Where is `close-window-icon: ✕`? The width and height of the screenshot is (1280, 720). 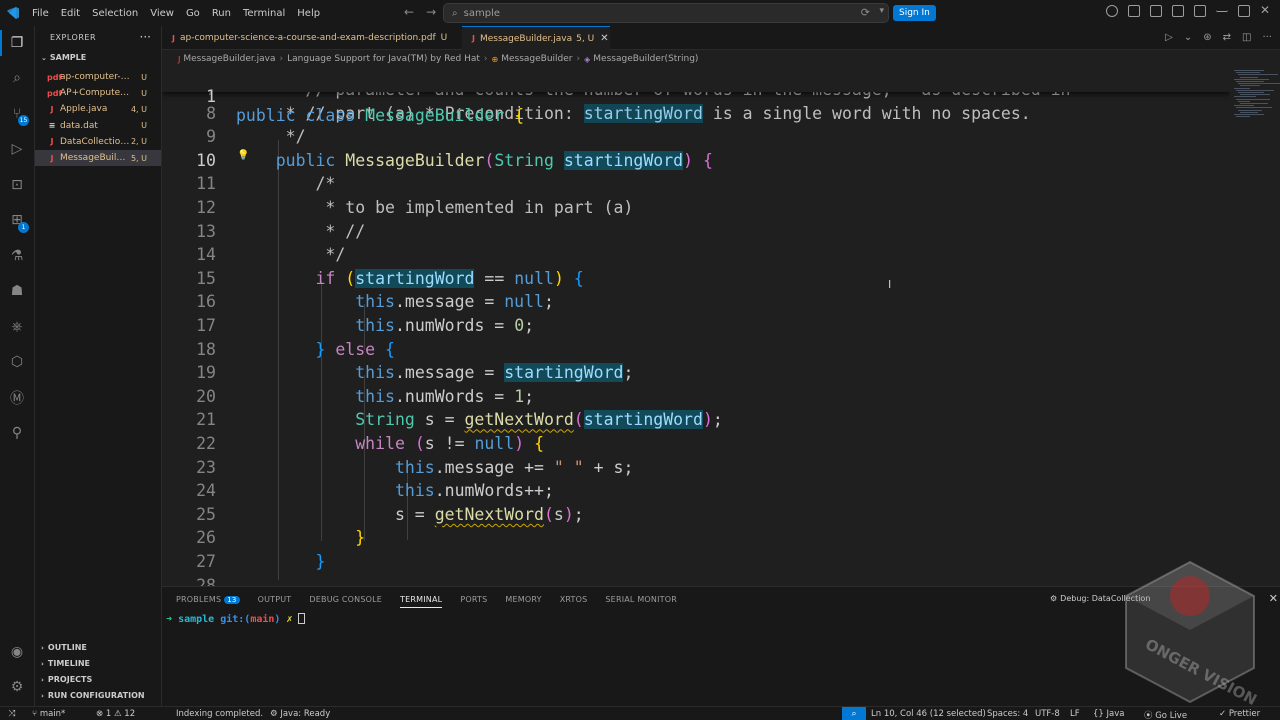
close-window-icon: ✕ is located at coordinates (1266, 10).